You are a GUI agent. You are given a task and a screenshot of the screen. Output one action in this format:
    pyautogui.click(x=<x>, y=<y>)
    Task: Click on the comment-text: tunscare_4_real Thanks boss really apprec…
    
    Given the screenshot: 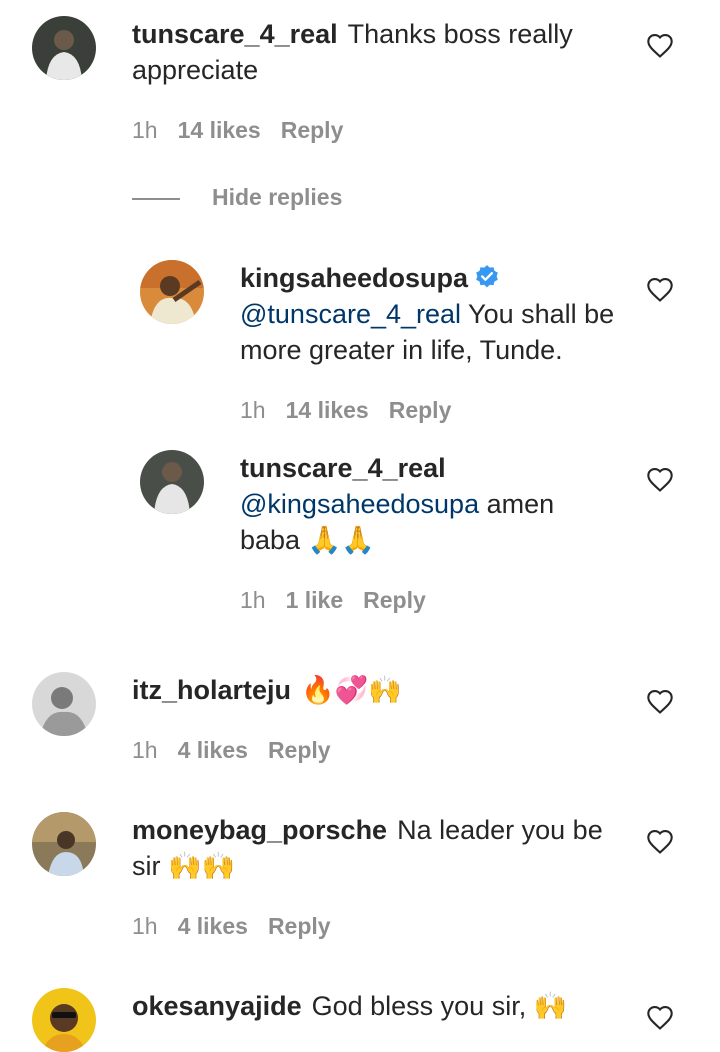 What is the action you would take?
    pyautogui.click(x=372, y=52)
    